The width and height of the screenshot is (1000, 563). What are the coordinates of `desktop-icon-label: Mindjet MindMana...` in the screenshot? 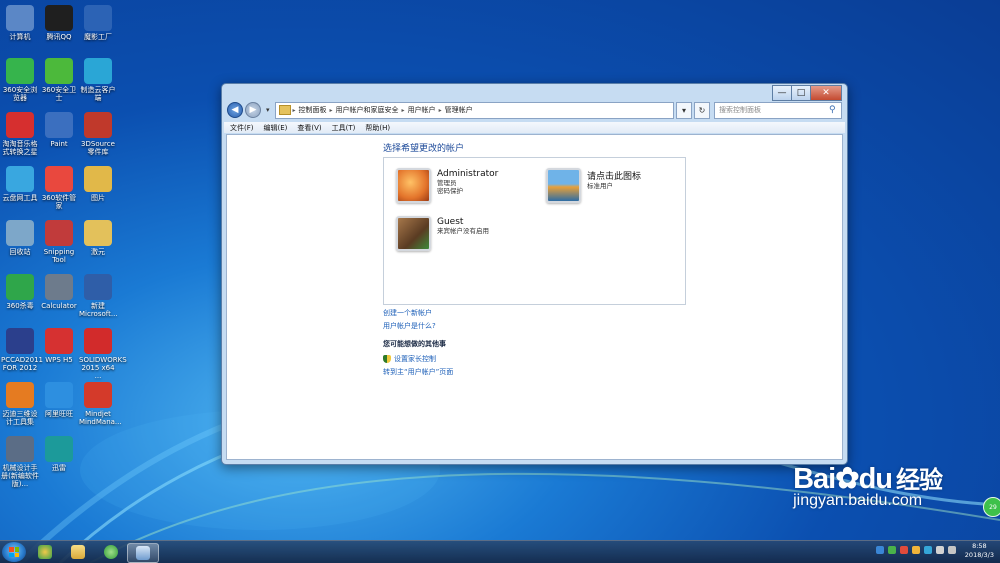 It's located at (100, 418).